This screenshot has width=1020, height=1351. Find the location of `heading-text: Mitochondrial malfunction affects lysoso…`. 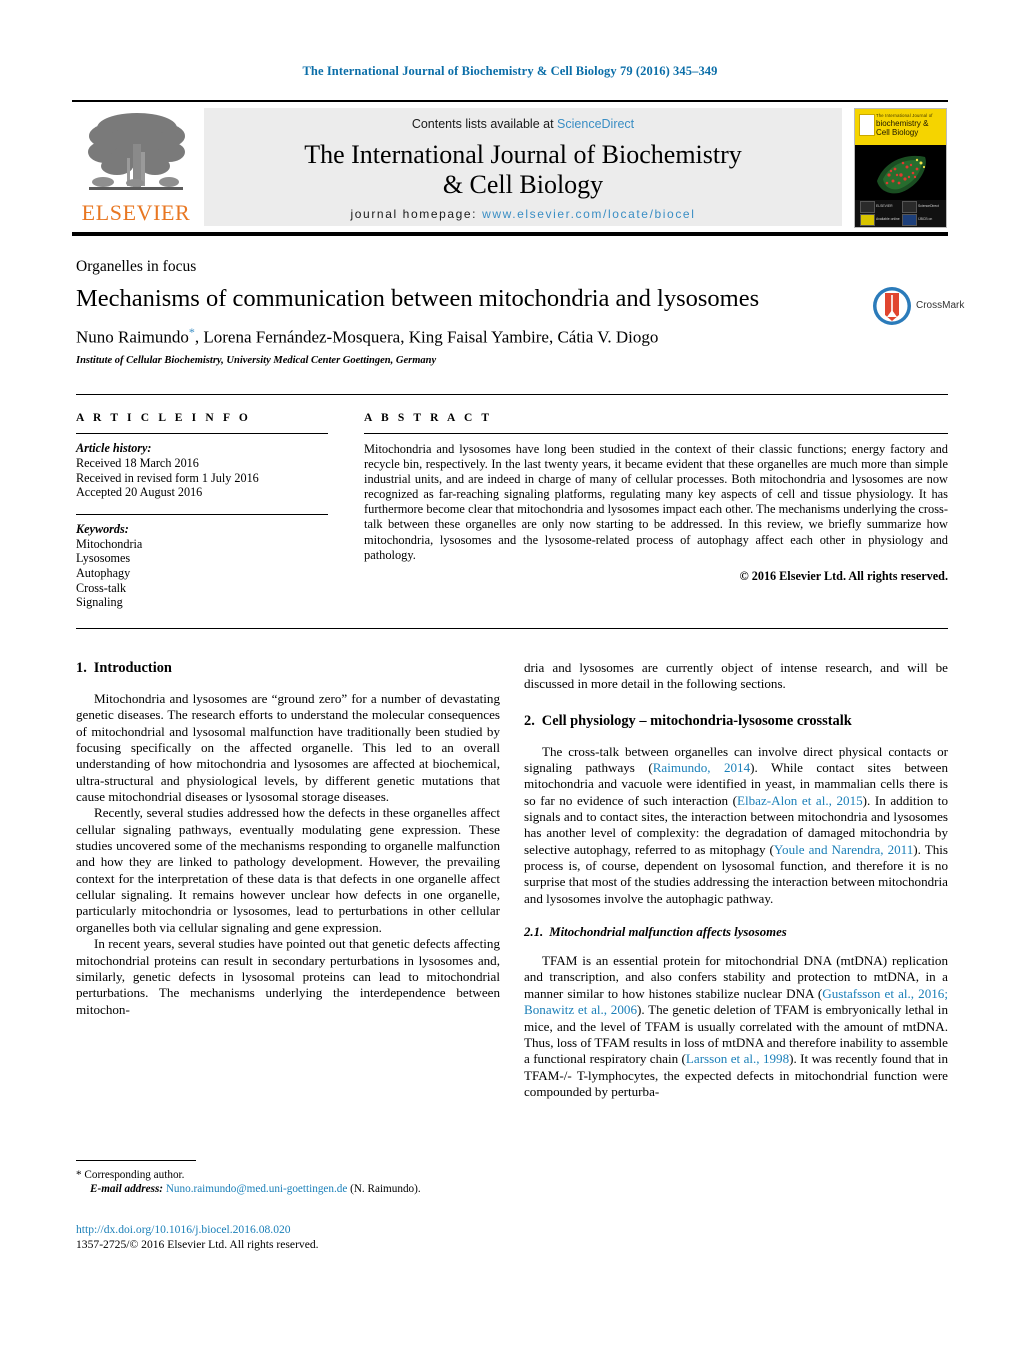

heading-text: Mitochondrial malfunction affects lysoso… is located at coordinates (668, 932).